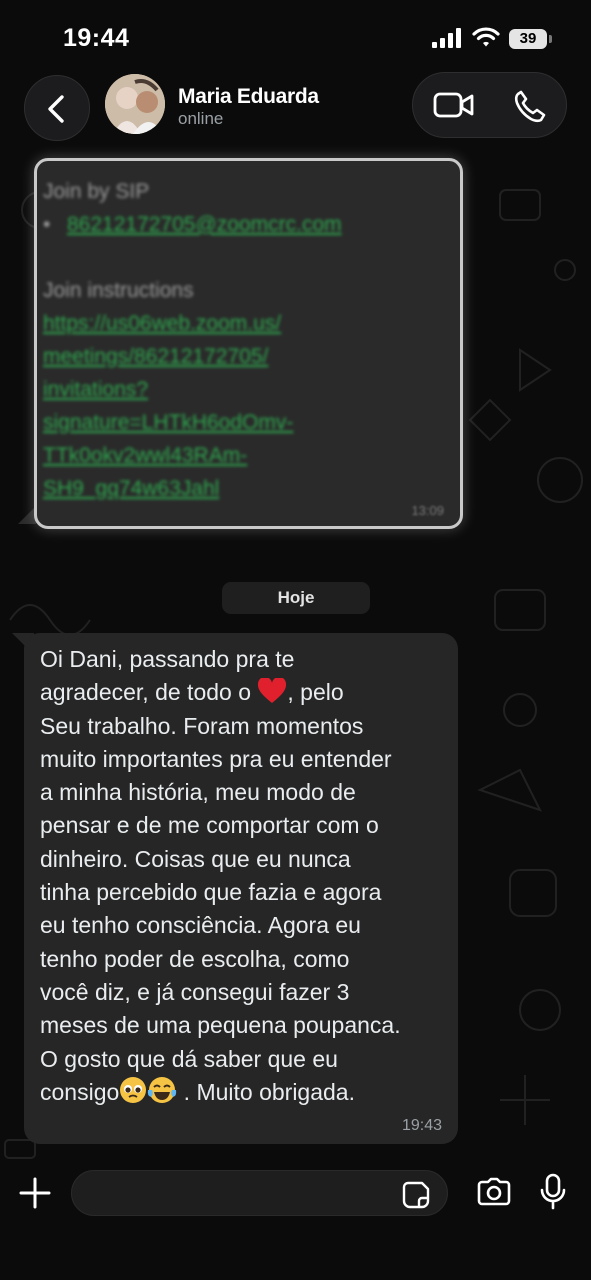 This screenshot has width=591, height=1280. Describe the element at coordinates (295, 35) in the screenshot. I see `status-bar: 19:44 39` at that location.